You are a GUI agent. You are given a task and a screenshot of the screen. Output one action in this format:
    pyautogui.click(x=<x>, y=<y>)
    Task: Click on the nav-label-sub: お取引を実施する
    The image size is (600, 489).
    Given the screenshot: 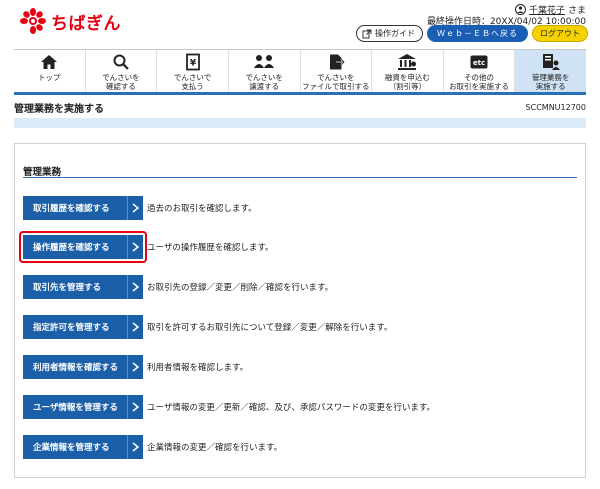 What is the action you would take?
    pyautogui.click(x=479, y=86)
    